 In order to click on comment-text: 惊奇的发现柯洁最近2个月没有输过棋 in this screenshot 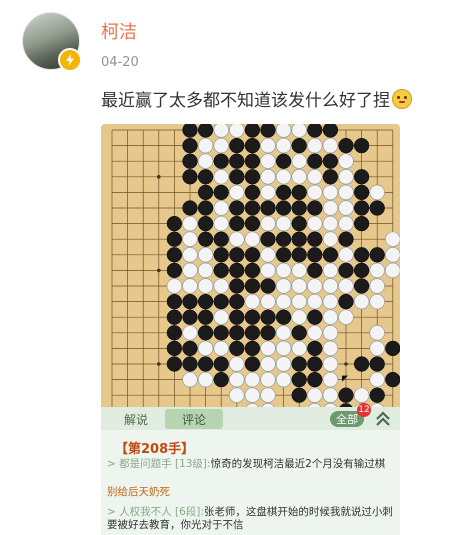, I will do `click(298, 464)`.